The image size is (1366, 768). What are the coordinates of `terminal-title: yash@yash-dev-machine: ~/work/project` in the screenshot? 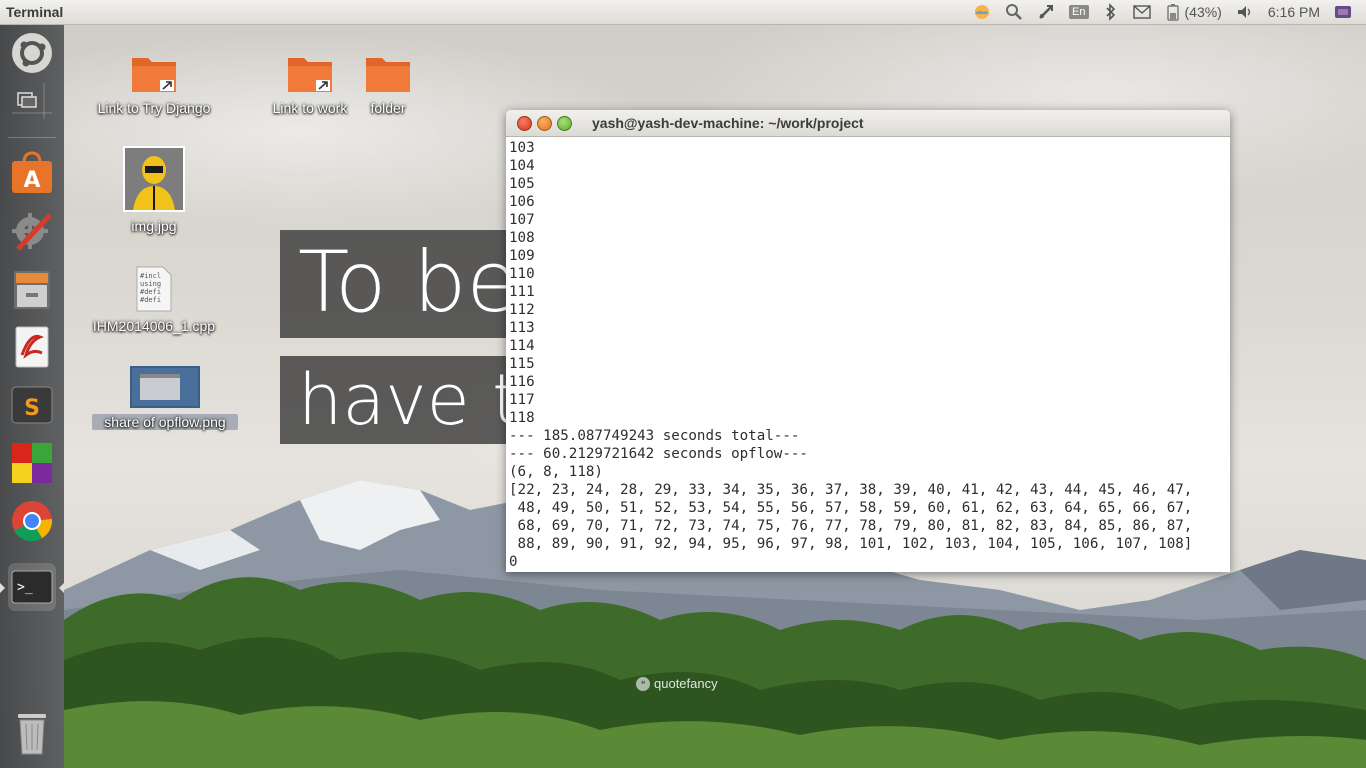 It's located at (728, 123).